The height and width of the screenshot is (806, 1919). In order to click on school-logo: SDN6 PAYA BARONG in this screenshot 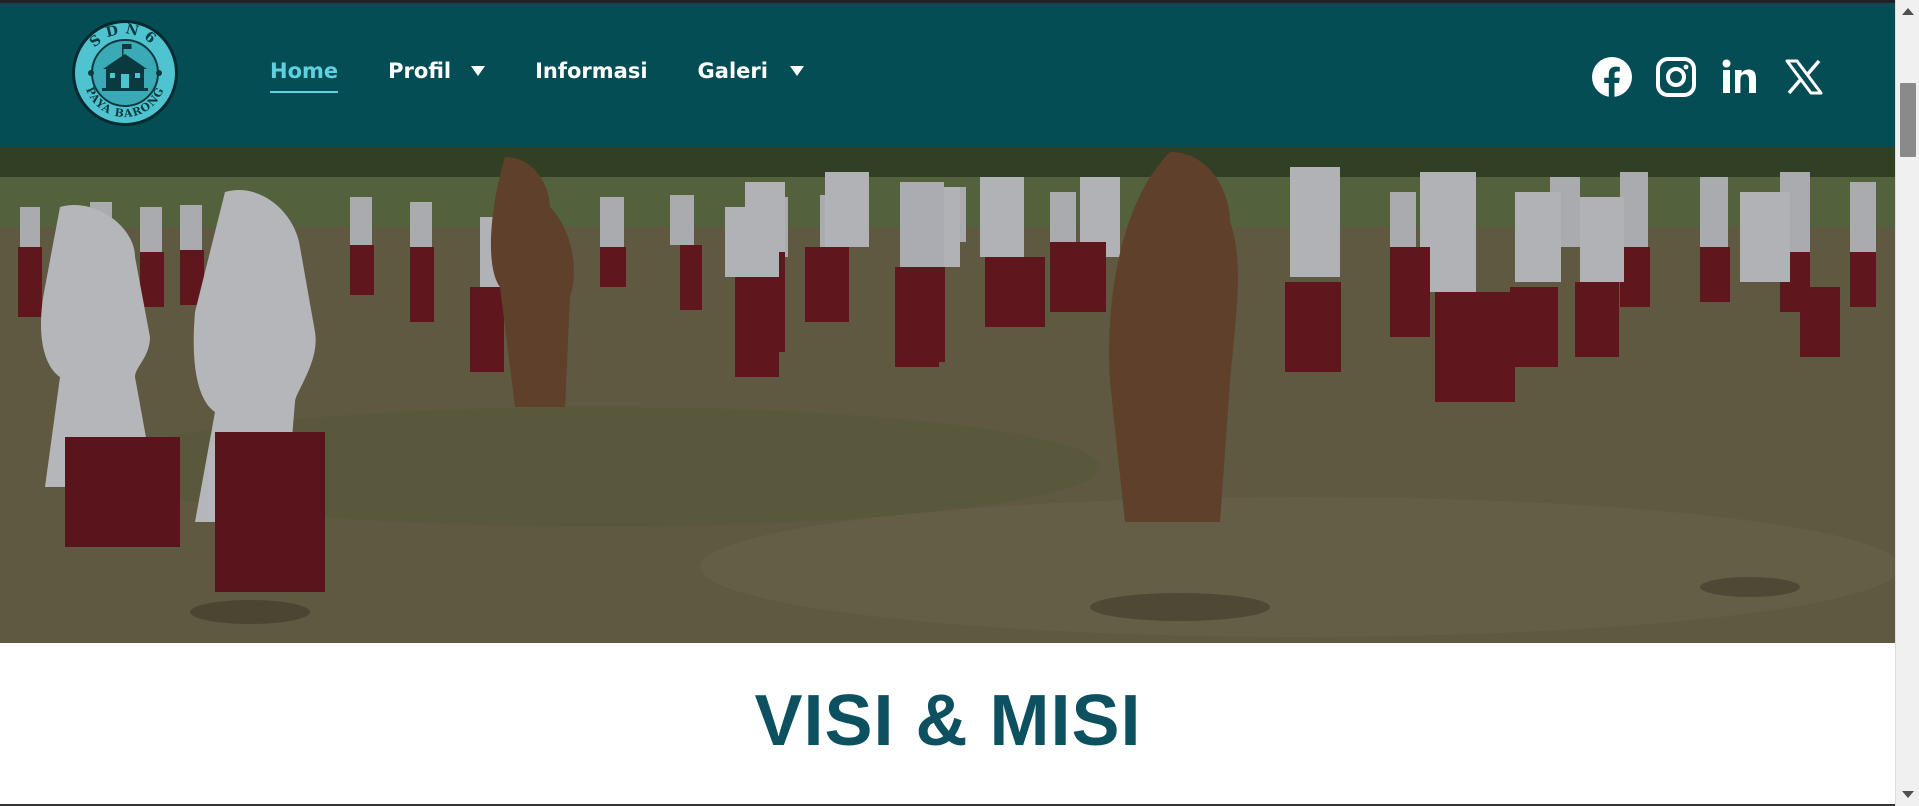, I will do `click(125, 73)`.